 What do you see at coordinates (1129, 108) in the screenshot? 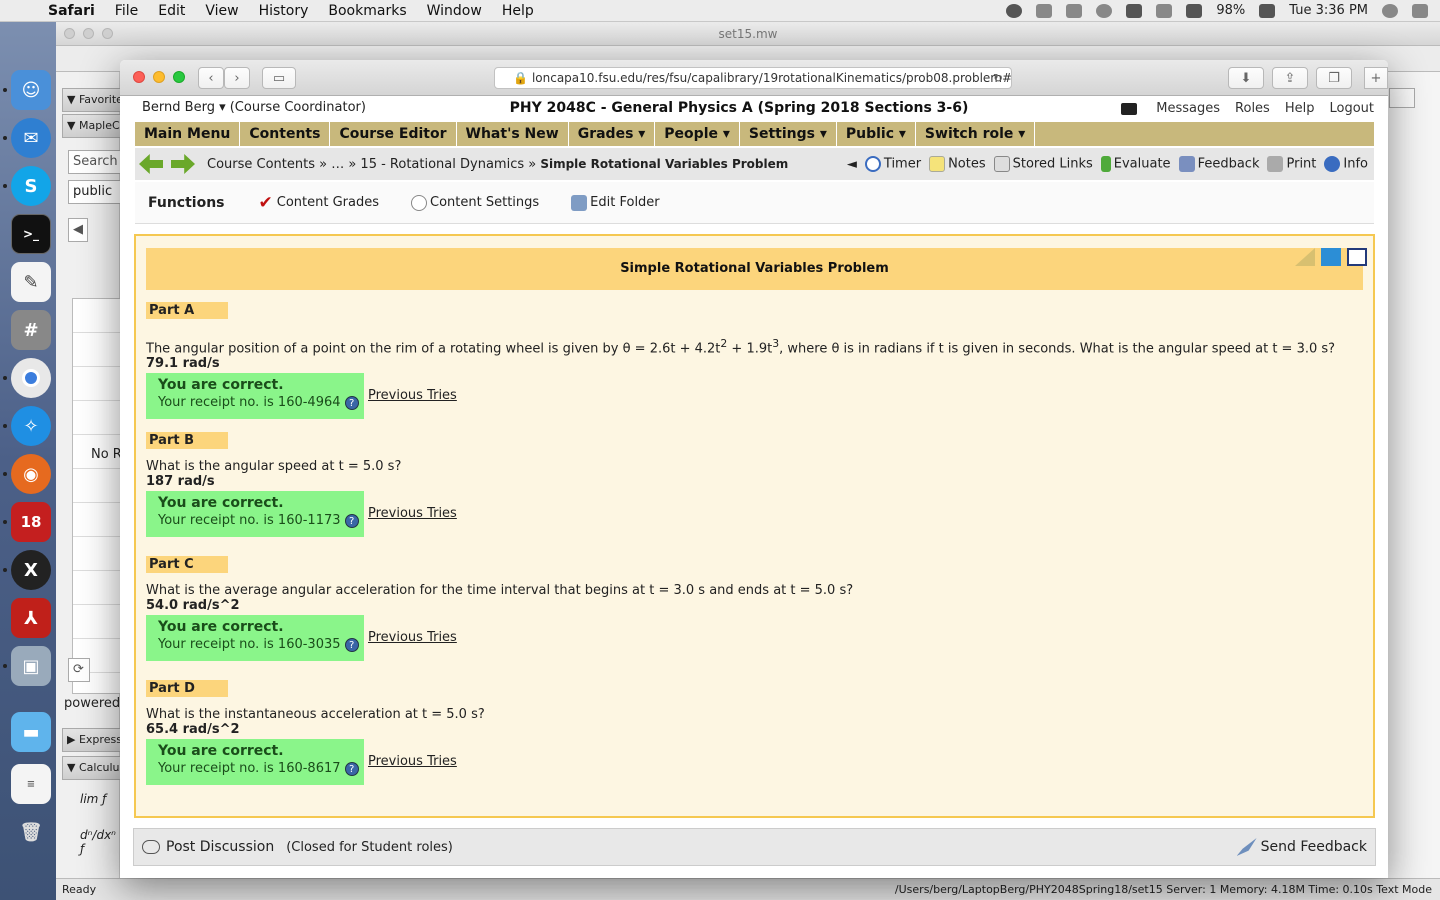
I see `messages-icon` at bounding box center [1129, 108].